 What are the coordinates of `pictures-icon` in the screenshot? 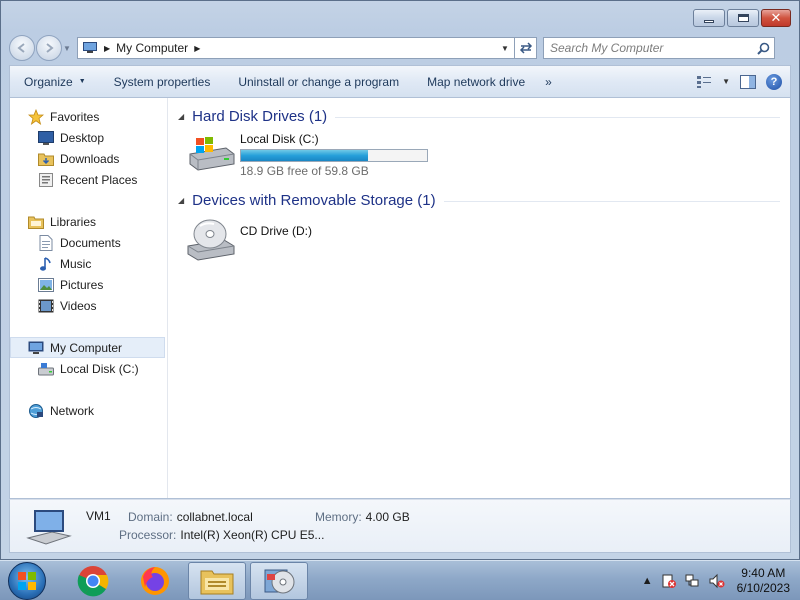 It's located at (46, 285).